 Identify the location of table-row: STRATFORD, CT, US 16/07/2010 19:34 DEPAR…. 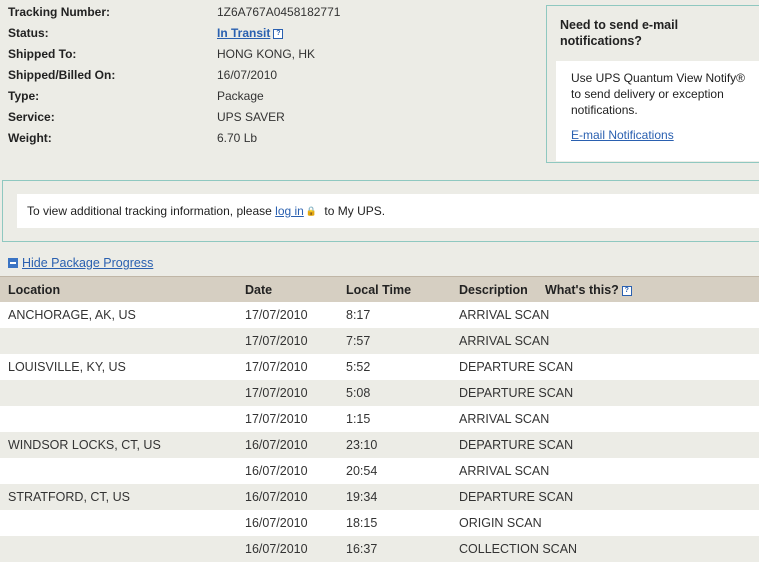
(379, 497).